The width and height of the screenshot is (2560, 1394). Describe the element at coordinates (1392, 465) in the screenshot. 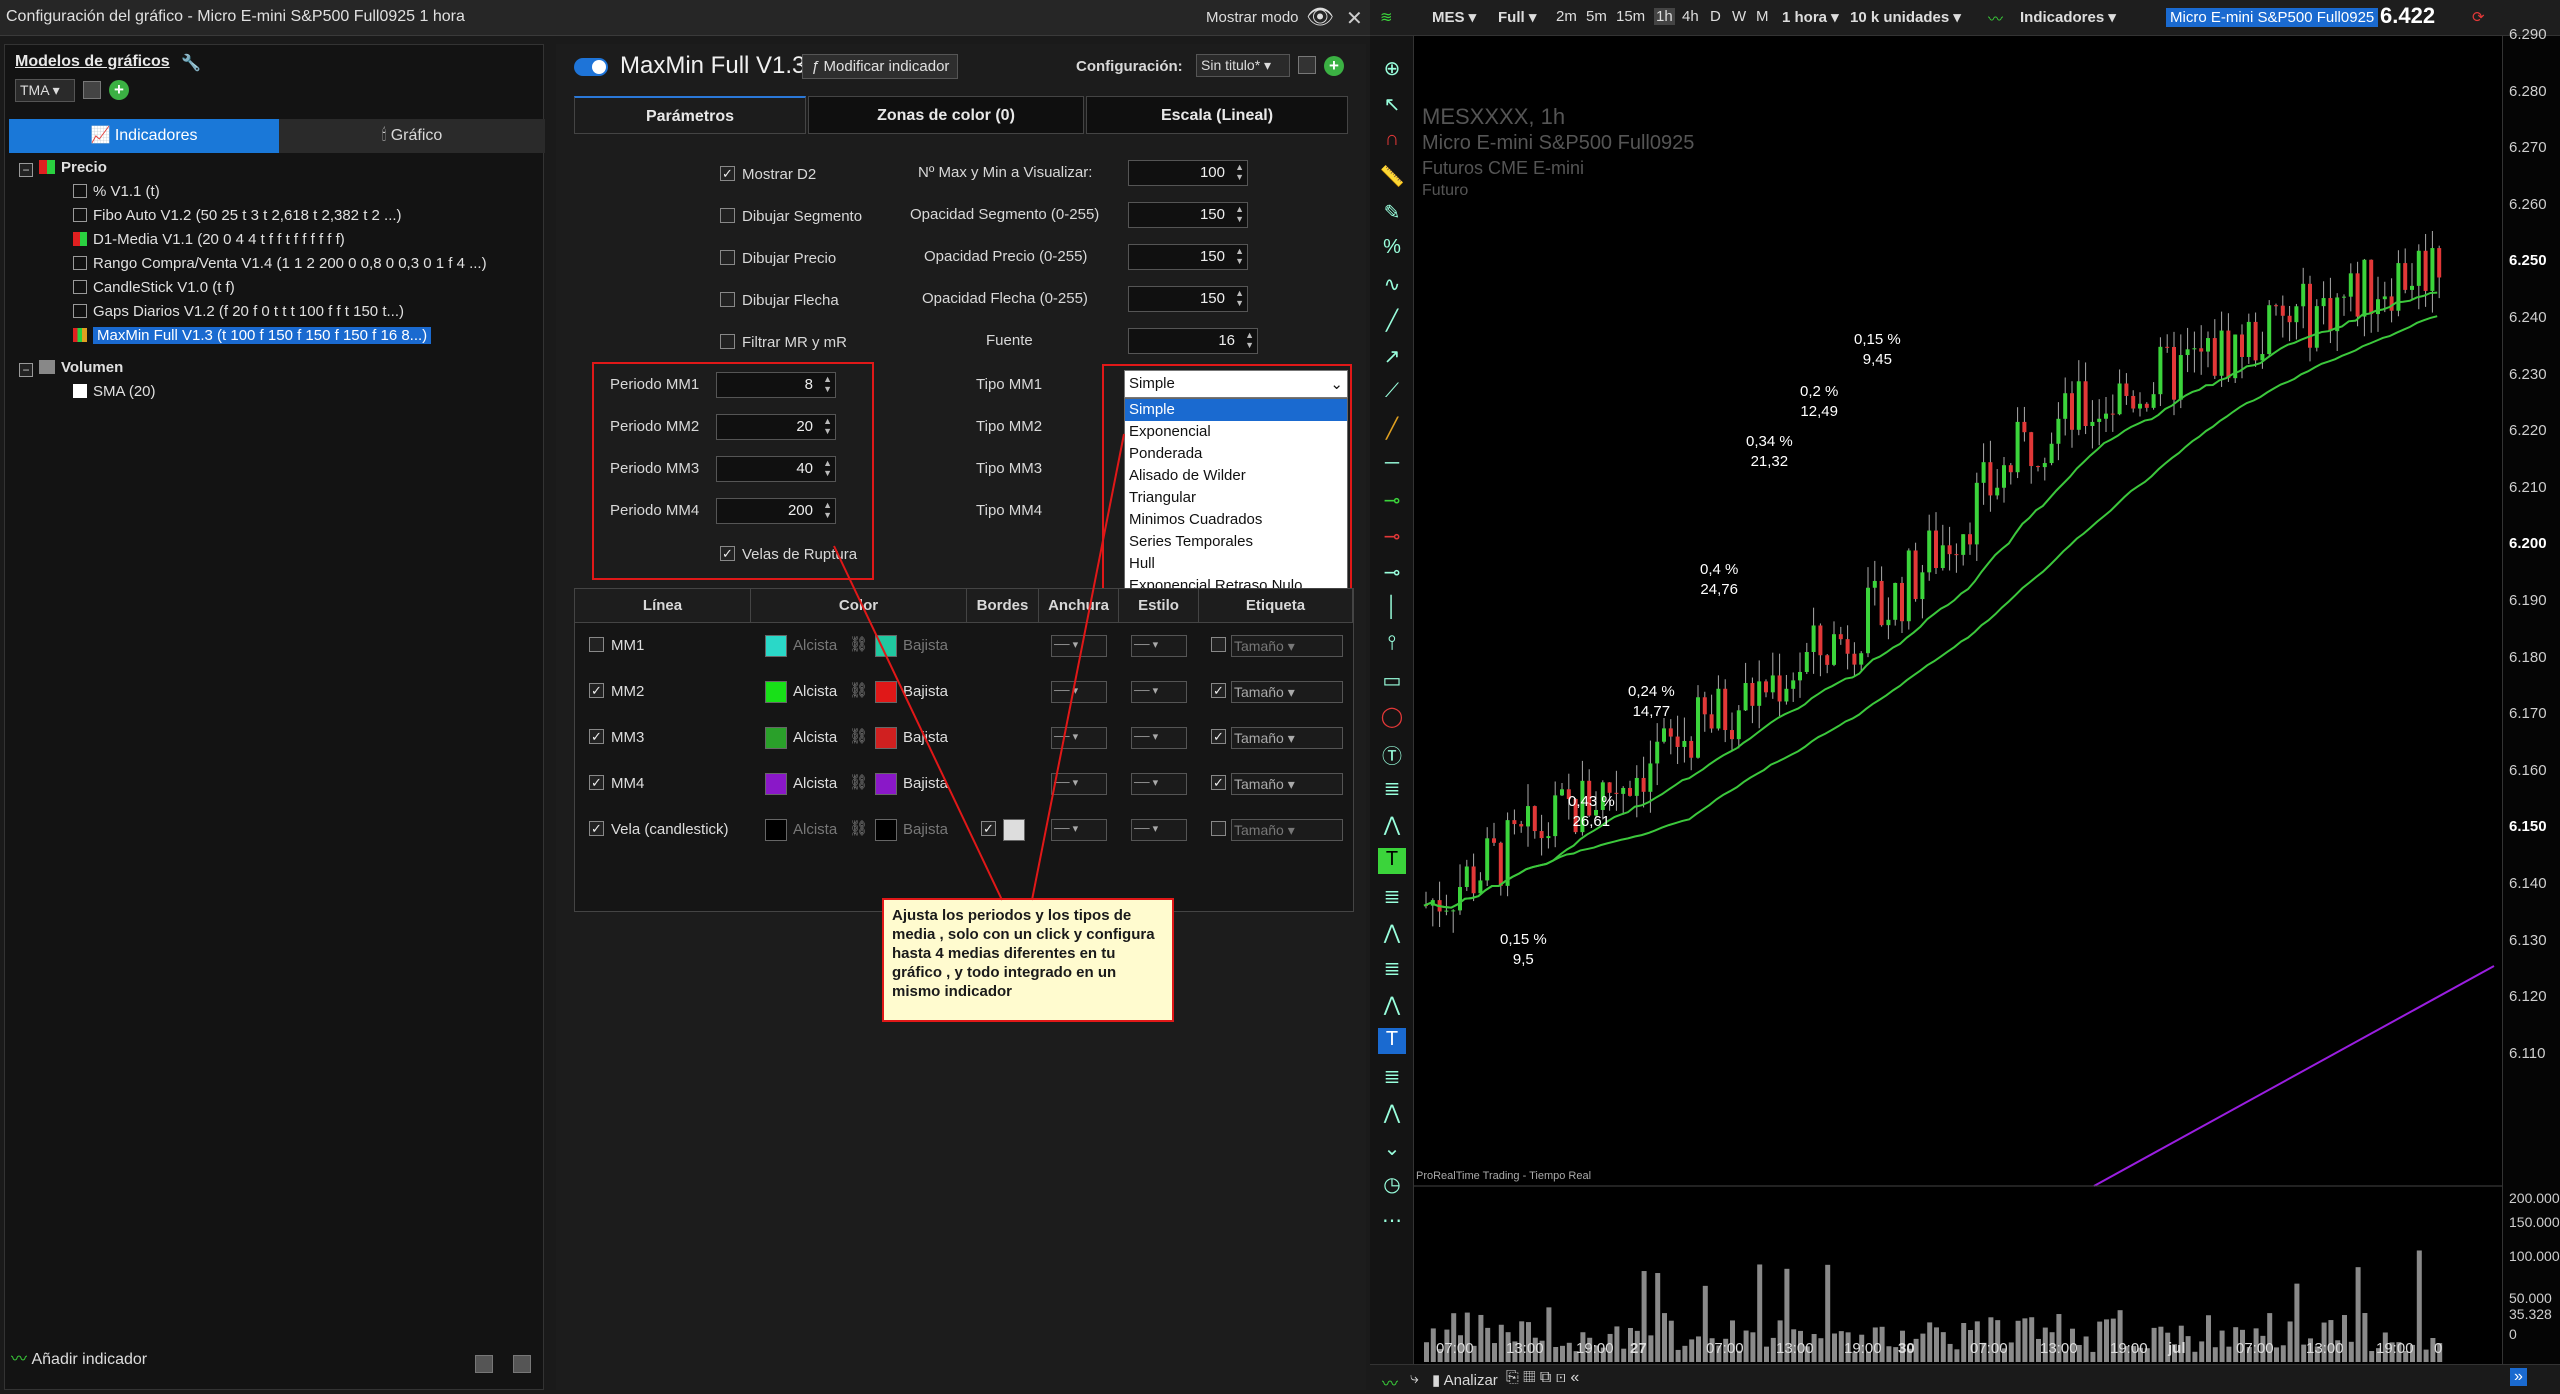

I see `hline-icon: ─` at that location.